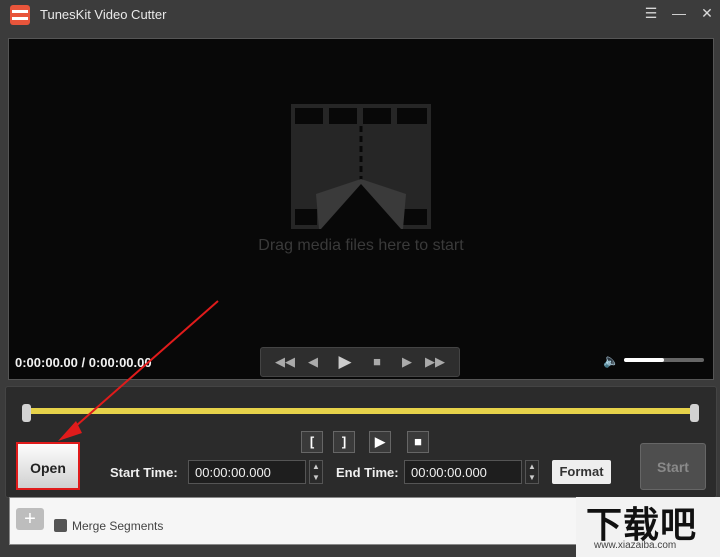 This screenshot has height=557, width=720. What do you see at coordinates (380, 442) in the screenshot?
I see `preview-segment-icon: ▶` at bounding box center [380, 442].